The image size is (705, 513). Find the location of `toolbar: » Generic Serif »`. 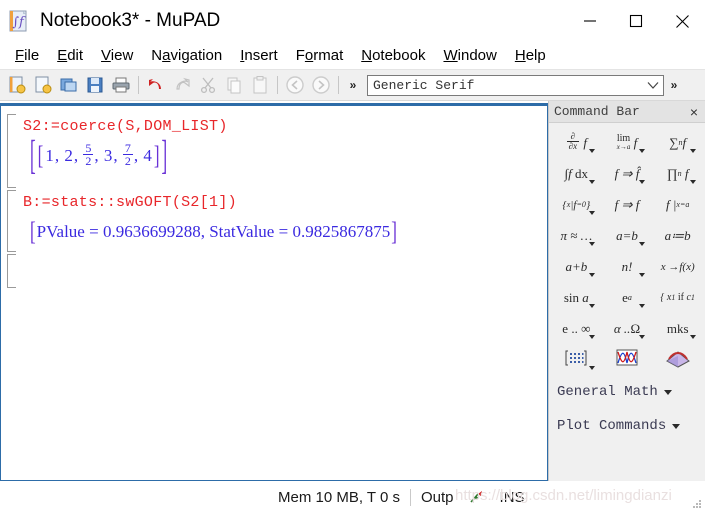

toolbar: » Generic Serif » is located at coordinates (352, 85).